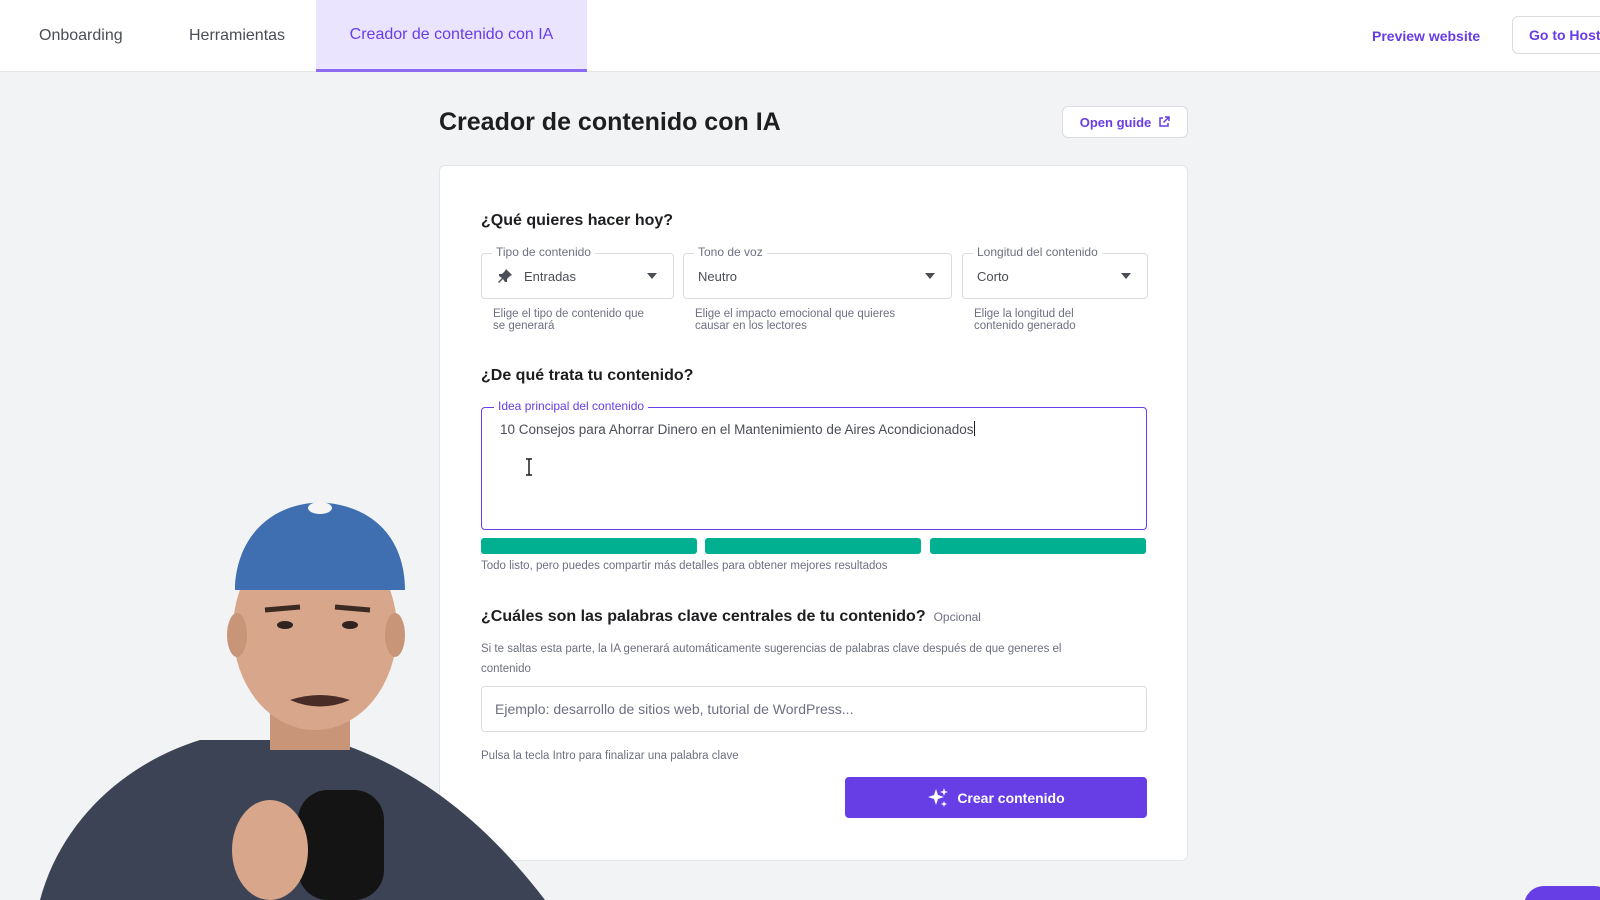 The height and width of the screenshot is (900, 1600). I want to click on create-content-button: Crear contenido, so click(996, 797).